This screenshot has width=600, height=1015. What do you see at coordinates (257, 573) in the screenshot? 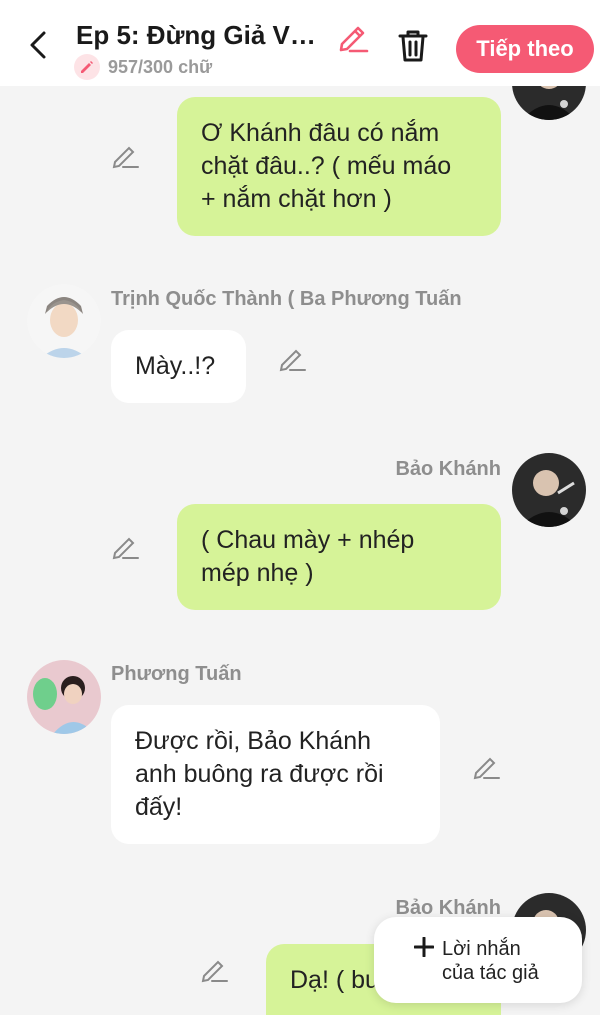
I see `message-line: mép nhẹ )` at bounding box center [257, 573].